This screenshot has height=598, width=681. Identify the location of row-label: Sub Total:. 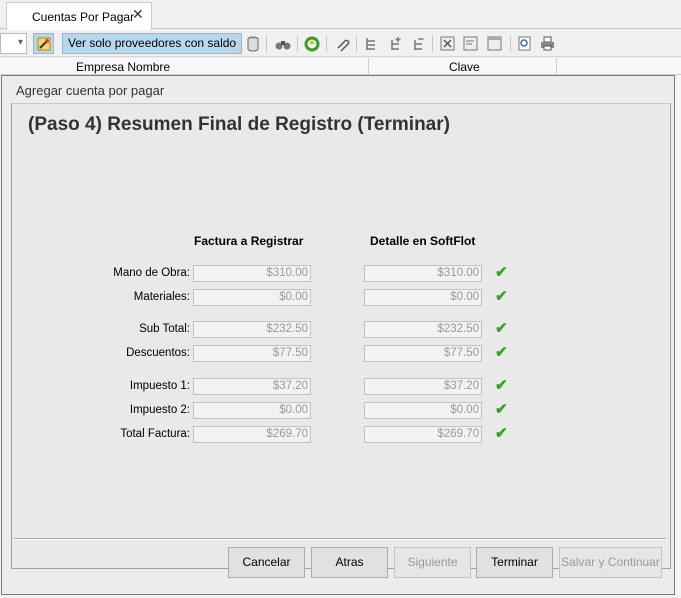
(164, 329).